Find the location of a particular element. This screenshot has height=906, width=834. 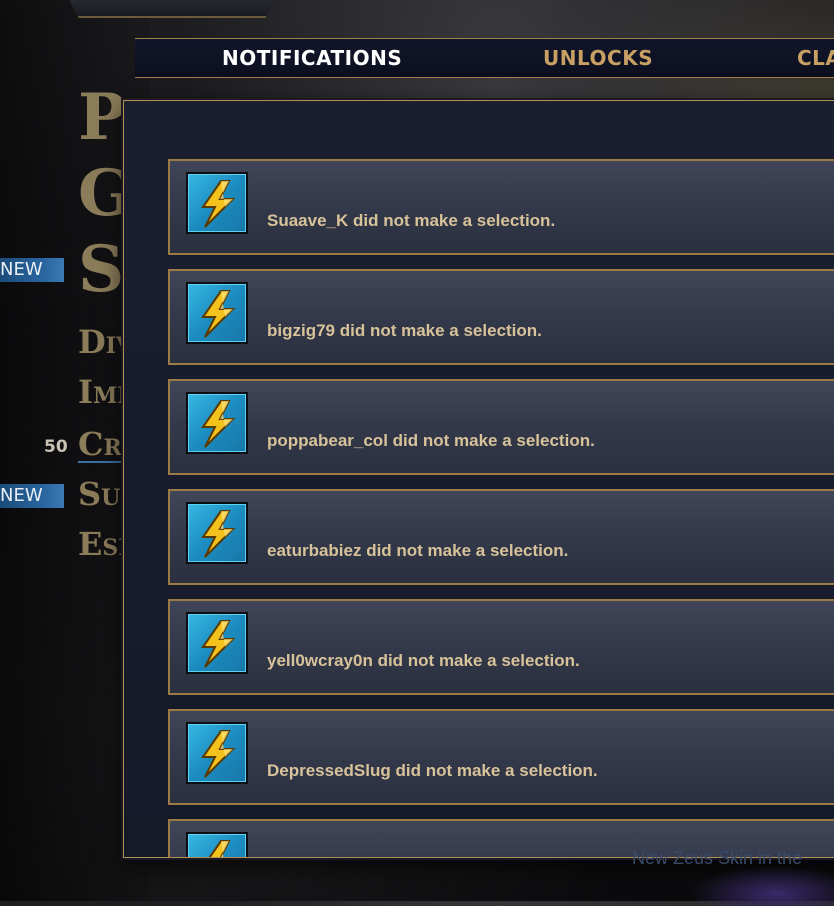

bottom-glow is located at coordinates (762, 886).